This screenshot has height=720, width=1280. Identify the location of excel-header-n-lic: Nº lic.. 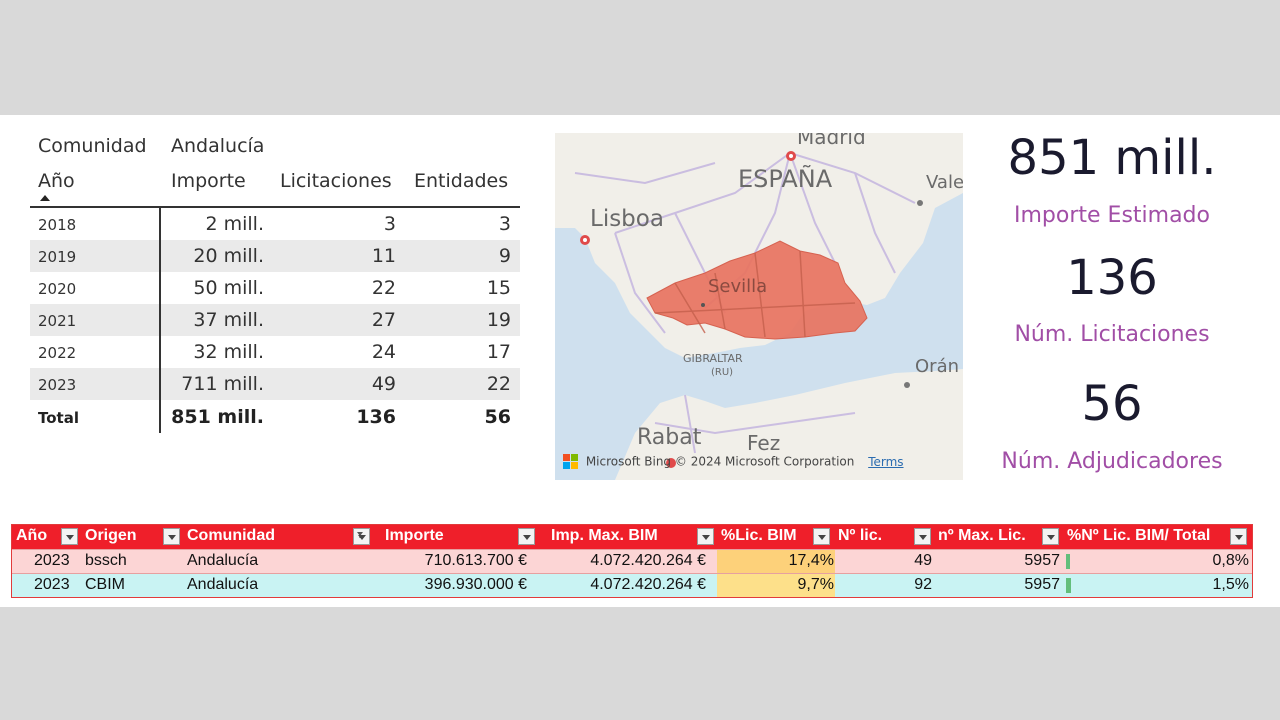
(860, 535).